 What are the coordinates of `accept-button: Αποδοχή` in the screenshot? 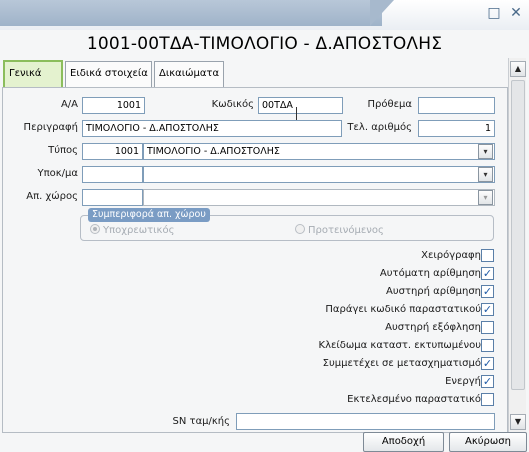 It's located at (403, 442).